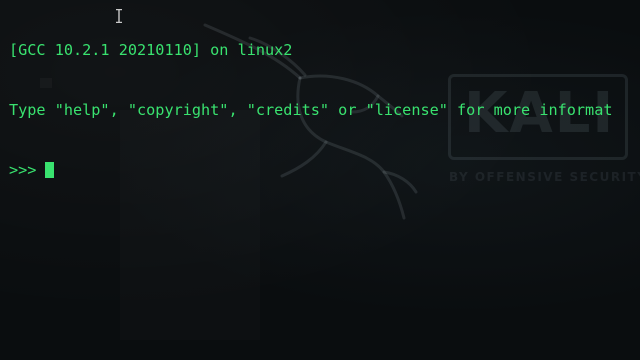  Describe the element at coordinates (310, 170) in the screenshot. I see `prompt-line: >>>` at that location.